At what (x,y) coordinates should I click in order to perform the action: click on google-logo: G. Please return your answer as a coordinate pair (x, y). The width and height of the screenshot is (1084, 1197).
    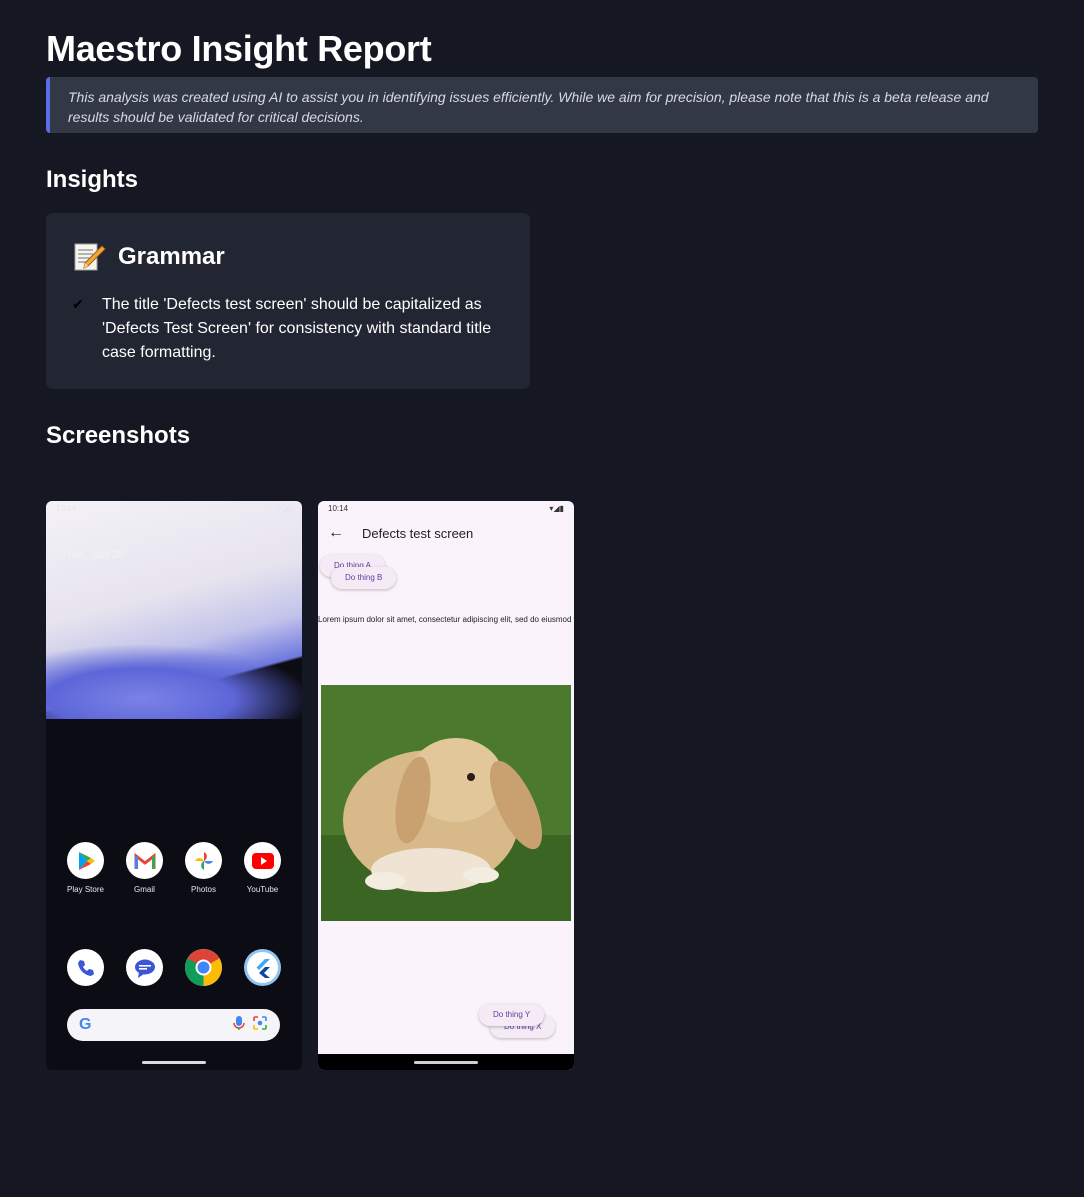
    Looking at the image, I should click on (85, 1024).